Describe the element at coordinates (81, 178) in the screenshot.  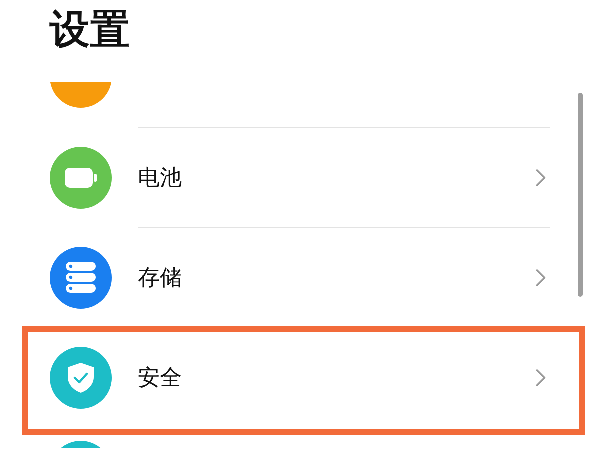
I see `battery-icon` at that location.